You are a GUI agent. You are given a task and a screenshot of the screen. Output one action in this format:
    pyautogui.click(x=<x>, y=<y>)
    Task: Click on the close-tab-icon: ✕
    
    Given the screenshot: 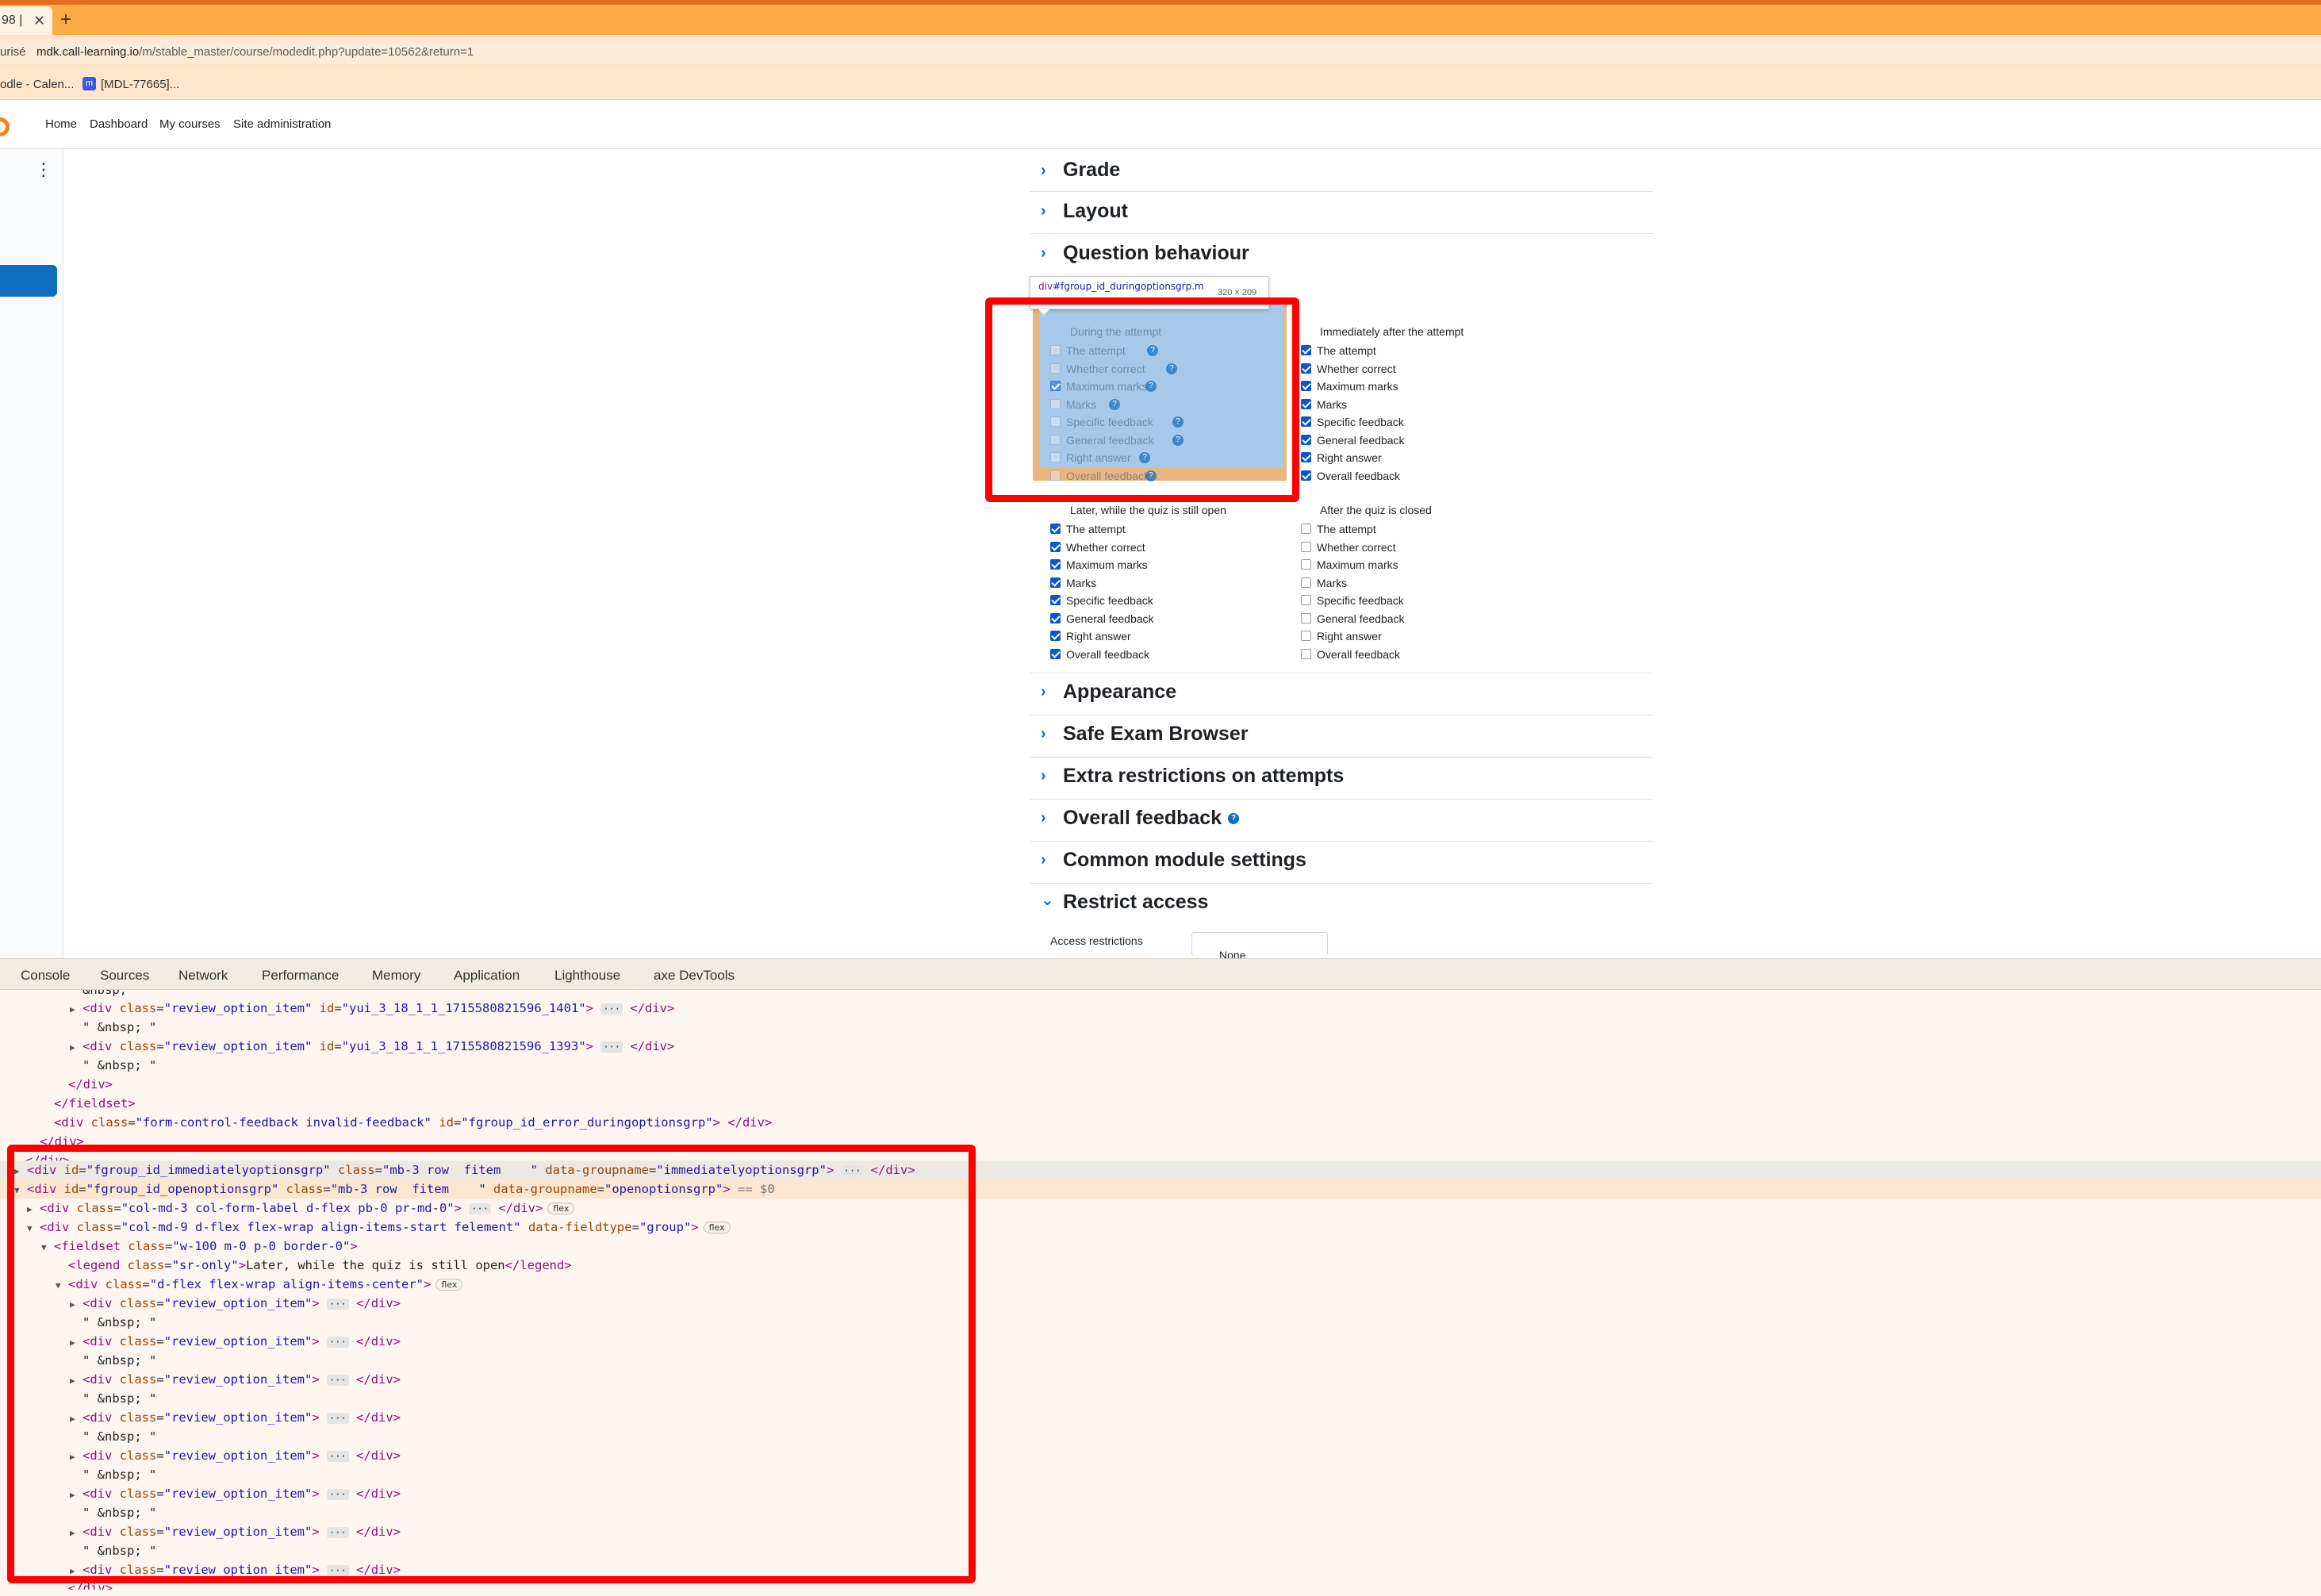 What is the action you would take?
    pyautogui.click(x=39, y=21)
    